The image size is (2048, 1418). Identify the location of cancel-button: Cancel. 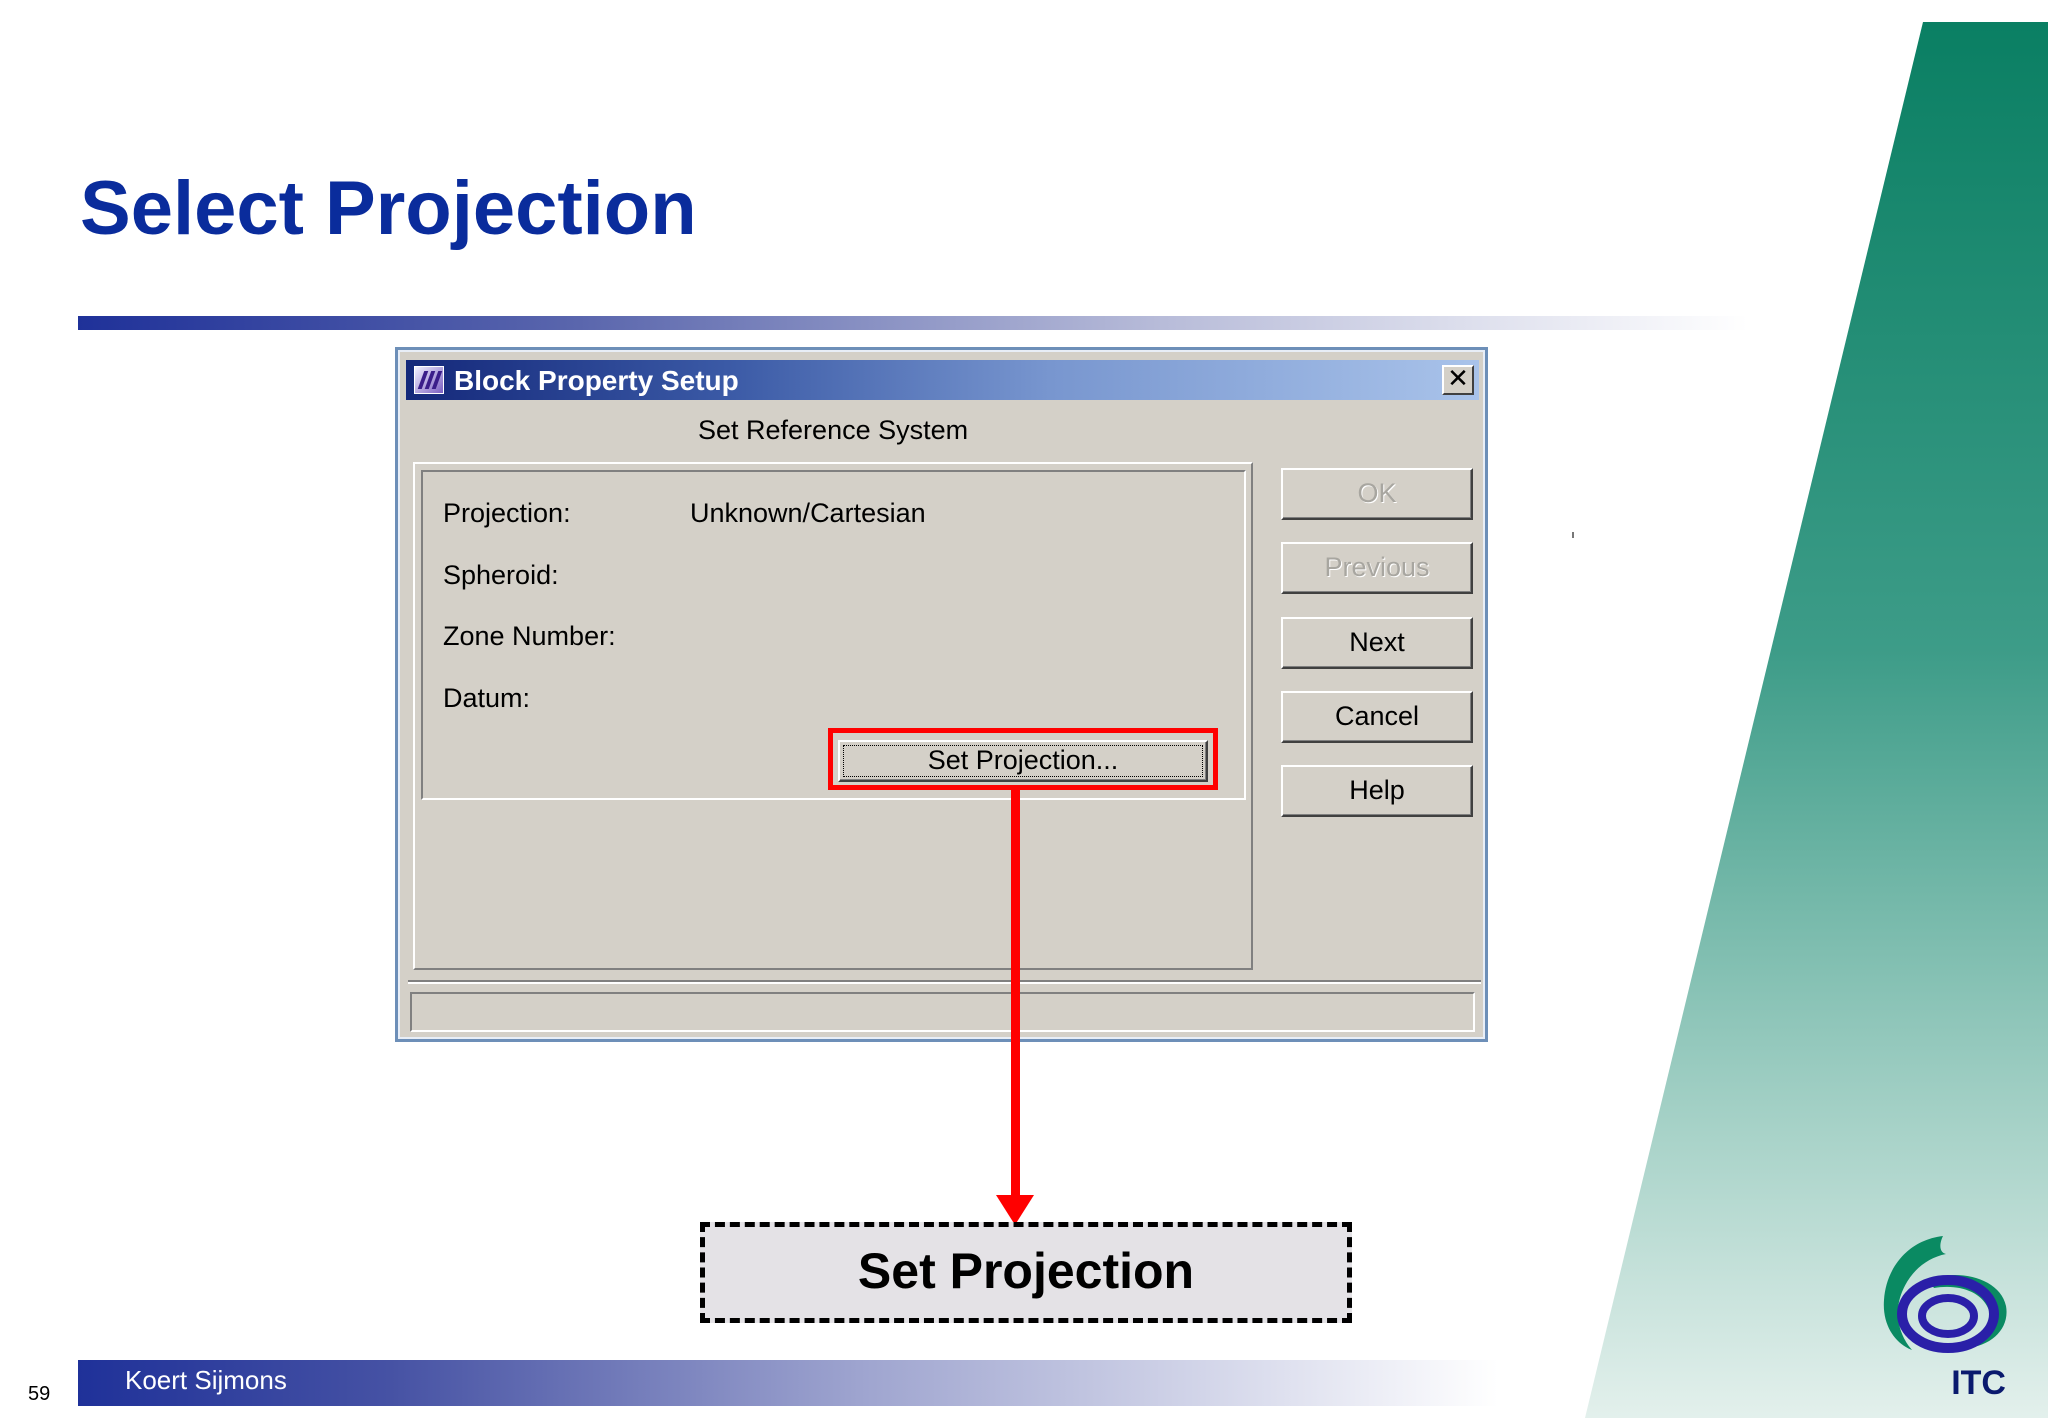
(1377, 717).